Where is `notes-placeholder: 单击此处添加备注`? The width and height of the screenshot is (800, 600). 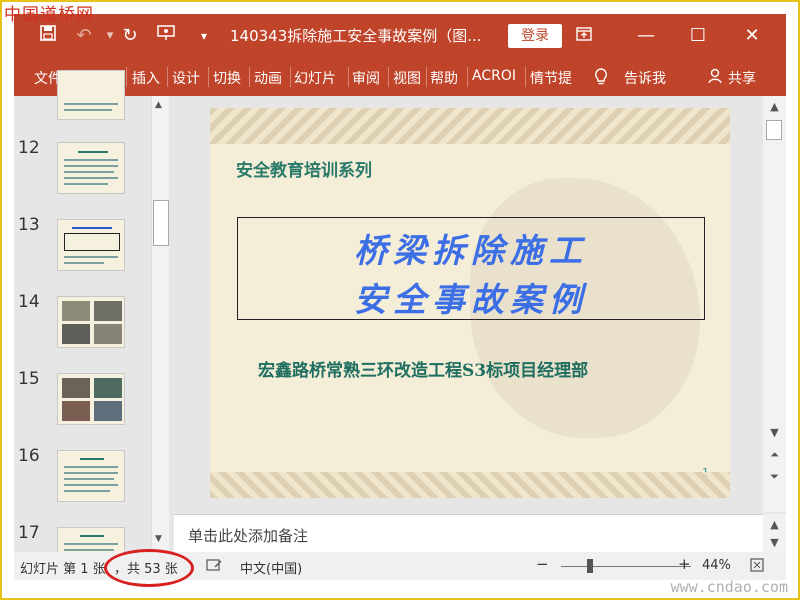 notes-placeholder: 单击此处添加备注 is located at coordinates (248, 535).